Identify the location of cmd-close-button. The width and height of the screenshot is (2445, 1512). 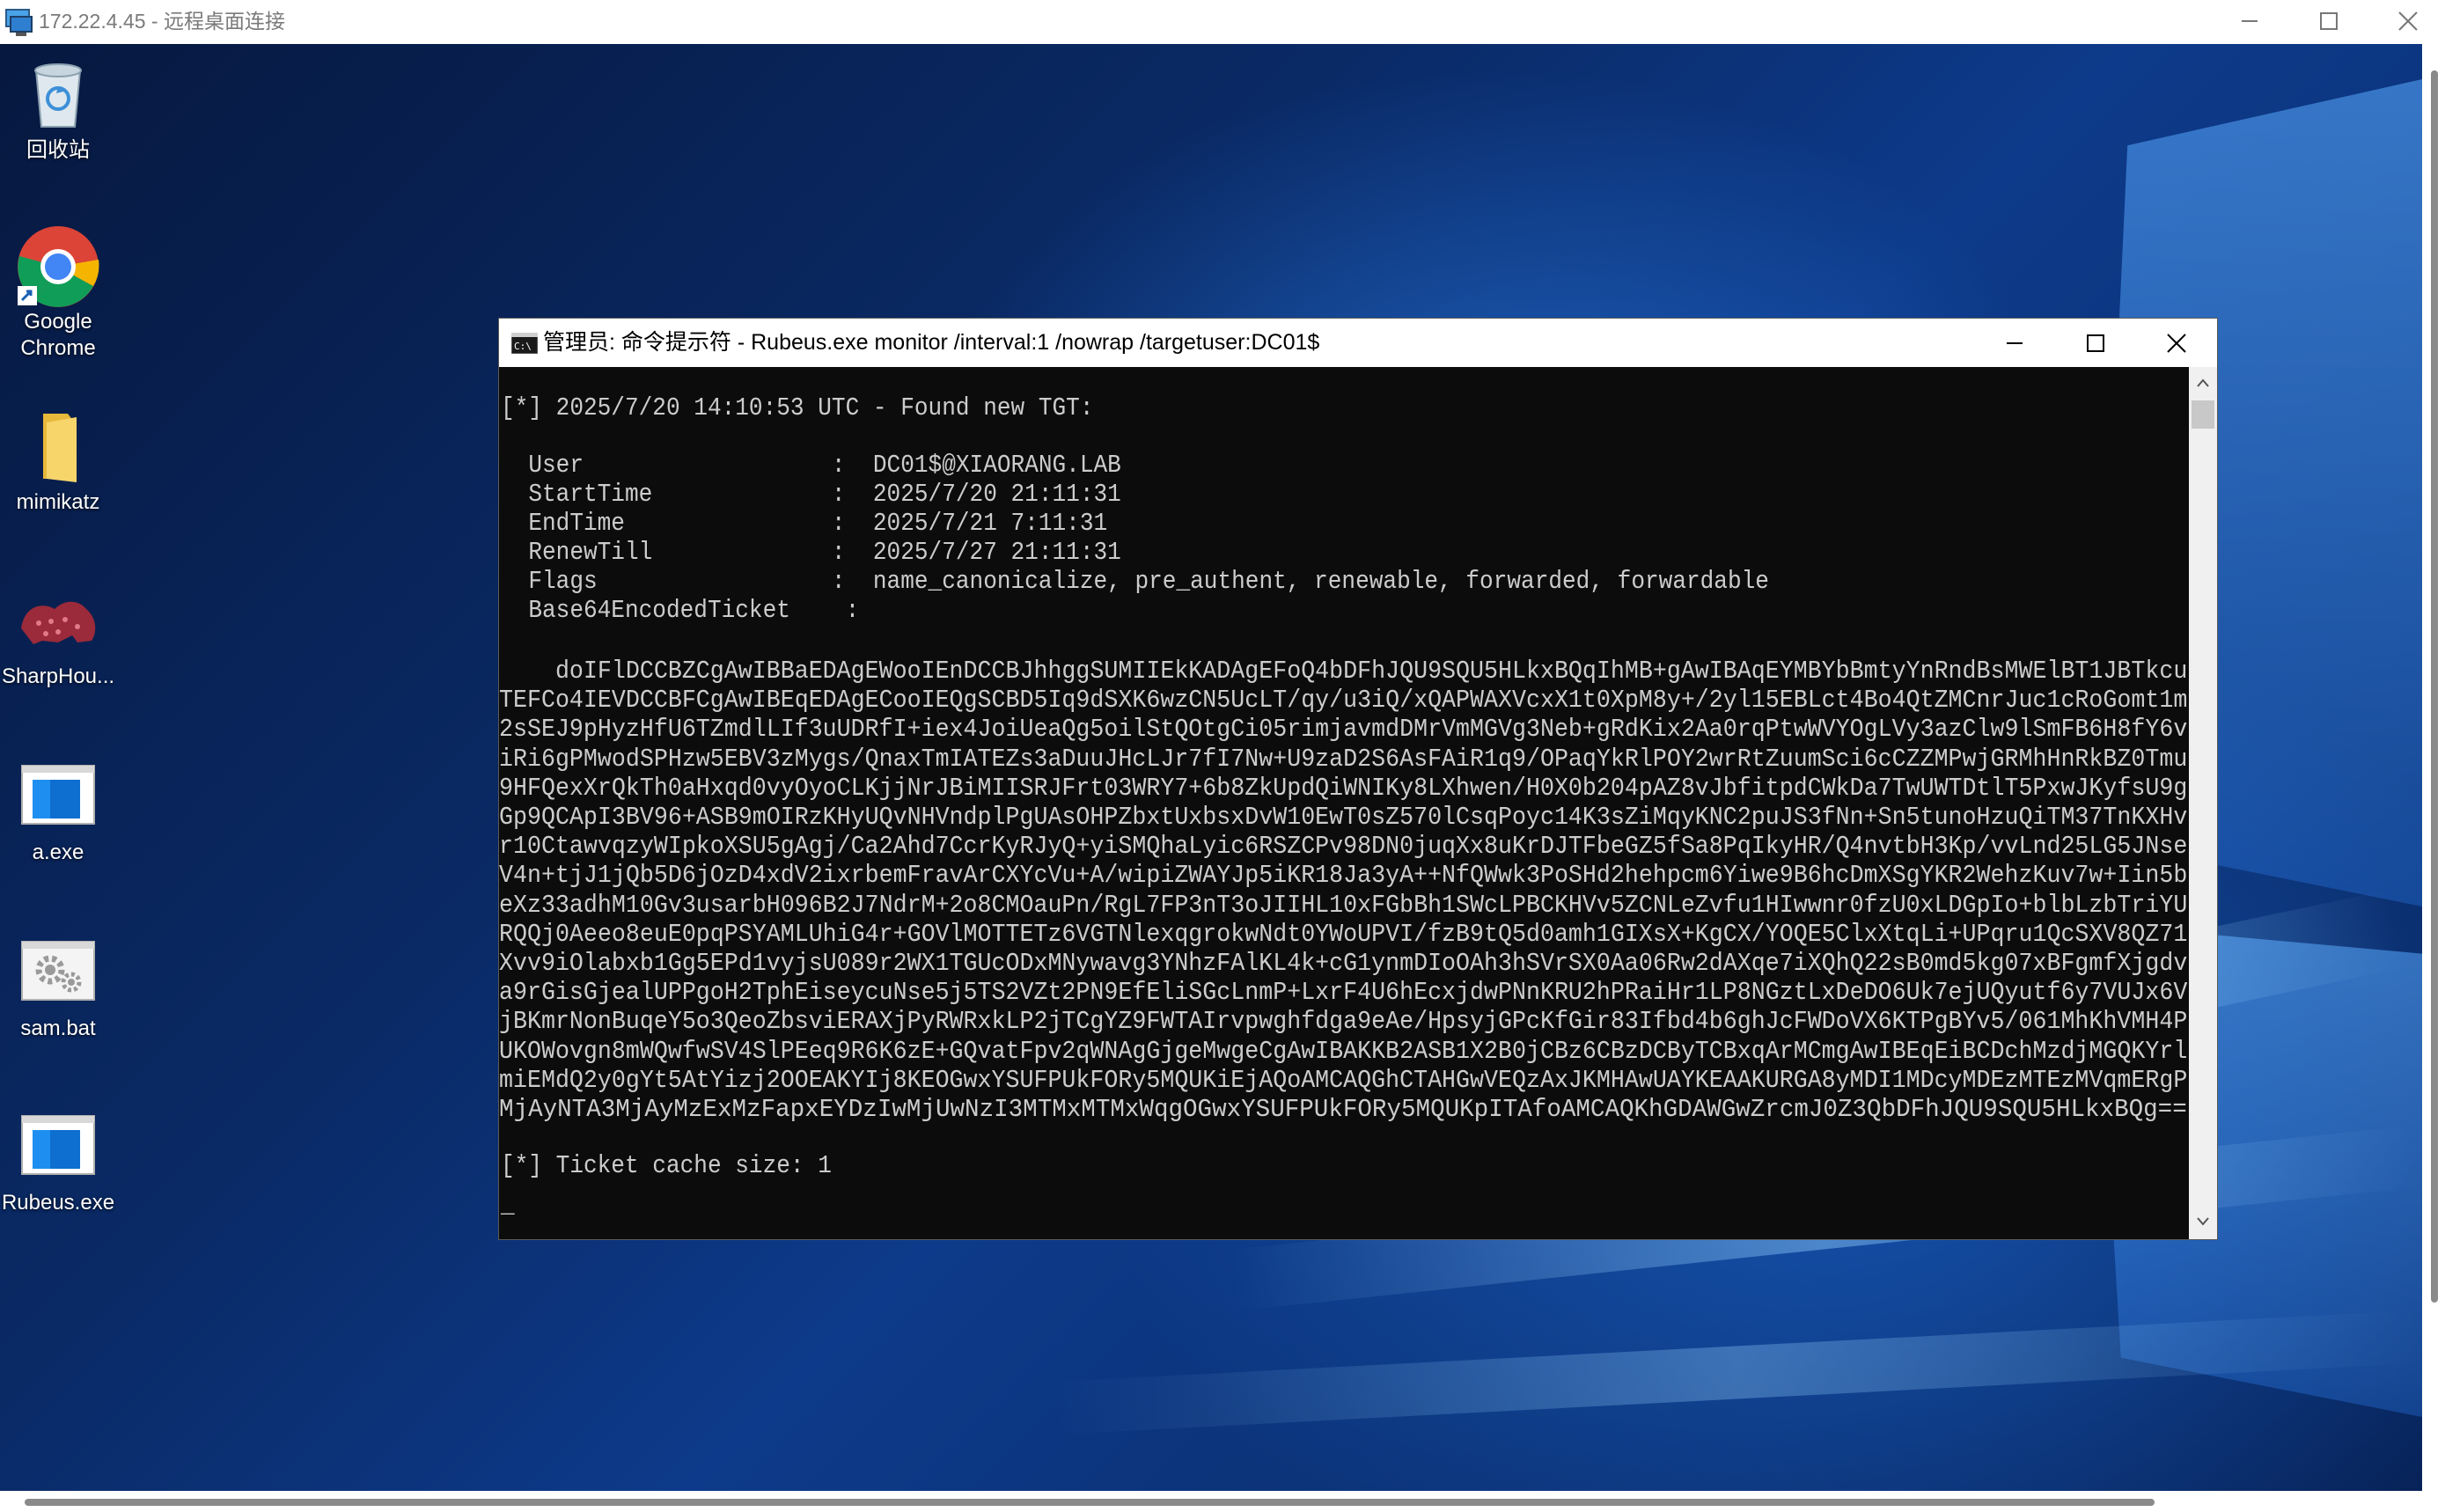
(2177, 343).